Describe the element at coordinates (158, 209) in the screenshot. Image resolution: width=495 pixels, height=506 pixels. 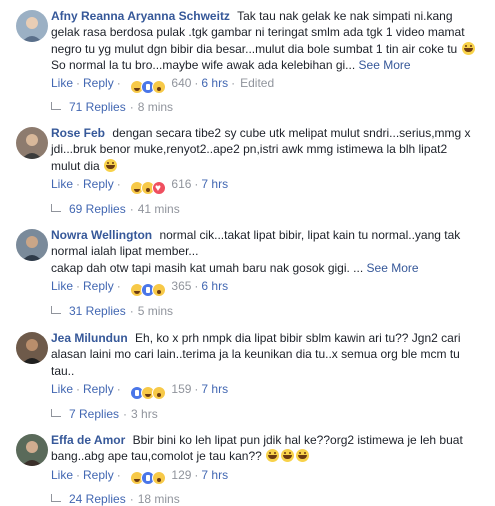
I see `replies-time: 41 mins` at that location.